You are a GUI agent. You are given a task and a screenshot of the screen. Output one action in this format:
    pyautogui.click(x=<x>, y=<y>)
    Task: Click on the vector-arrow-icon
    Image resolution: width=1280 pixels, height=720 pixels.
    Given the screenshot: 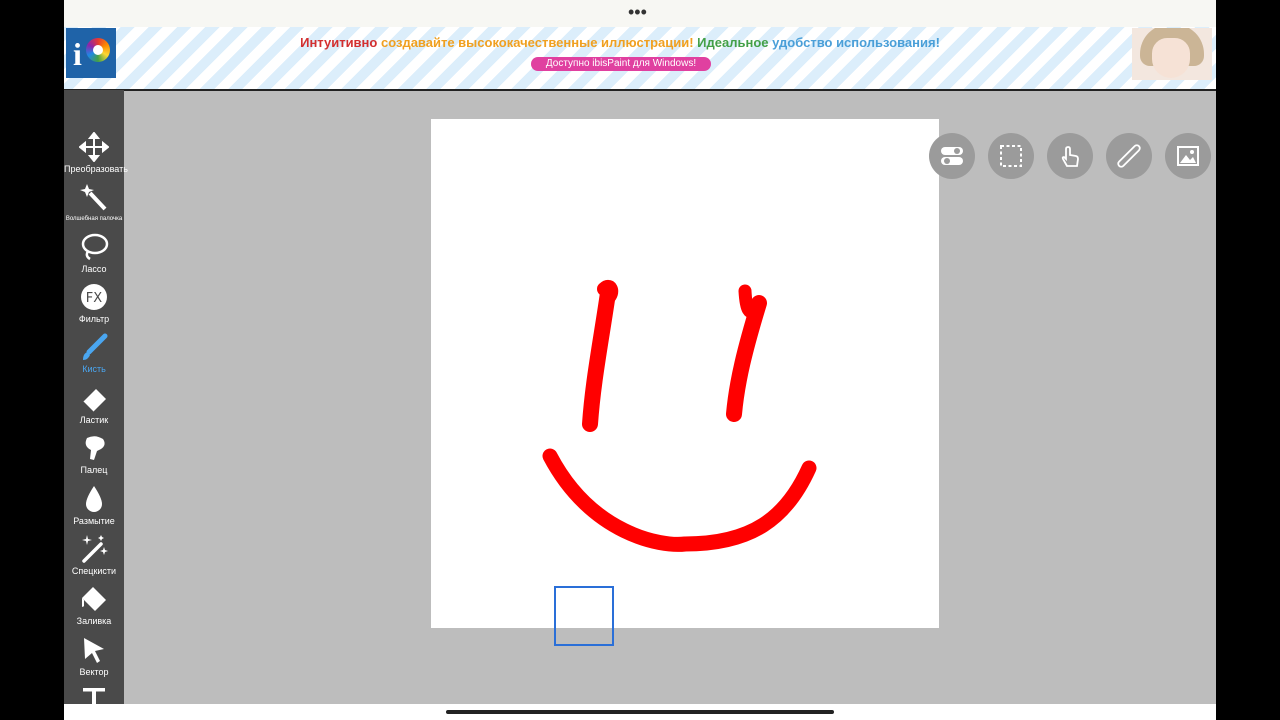 What is the action you would take?
    pyautogui.click(x=94, y=650)
    